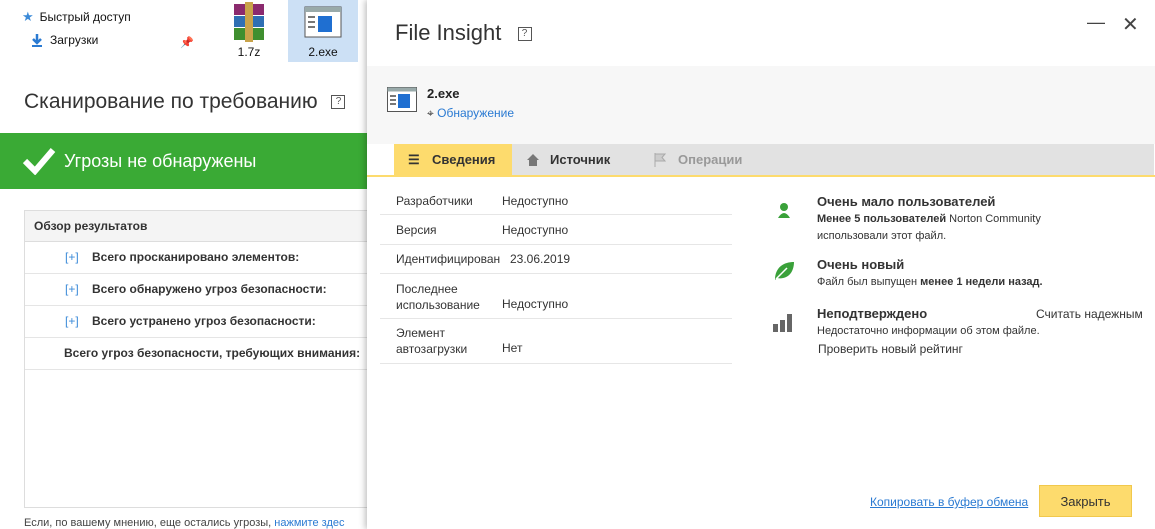  I want to click on table-row: [+] Всего просканировано элементов:, so click(196, 258).